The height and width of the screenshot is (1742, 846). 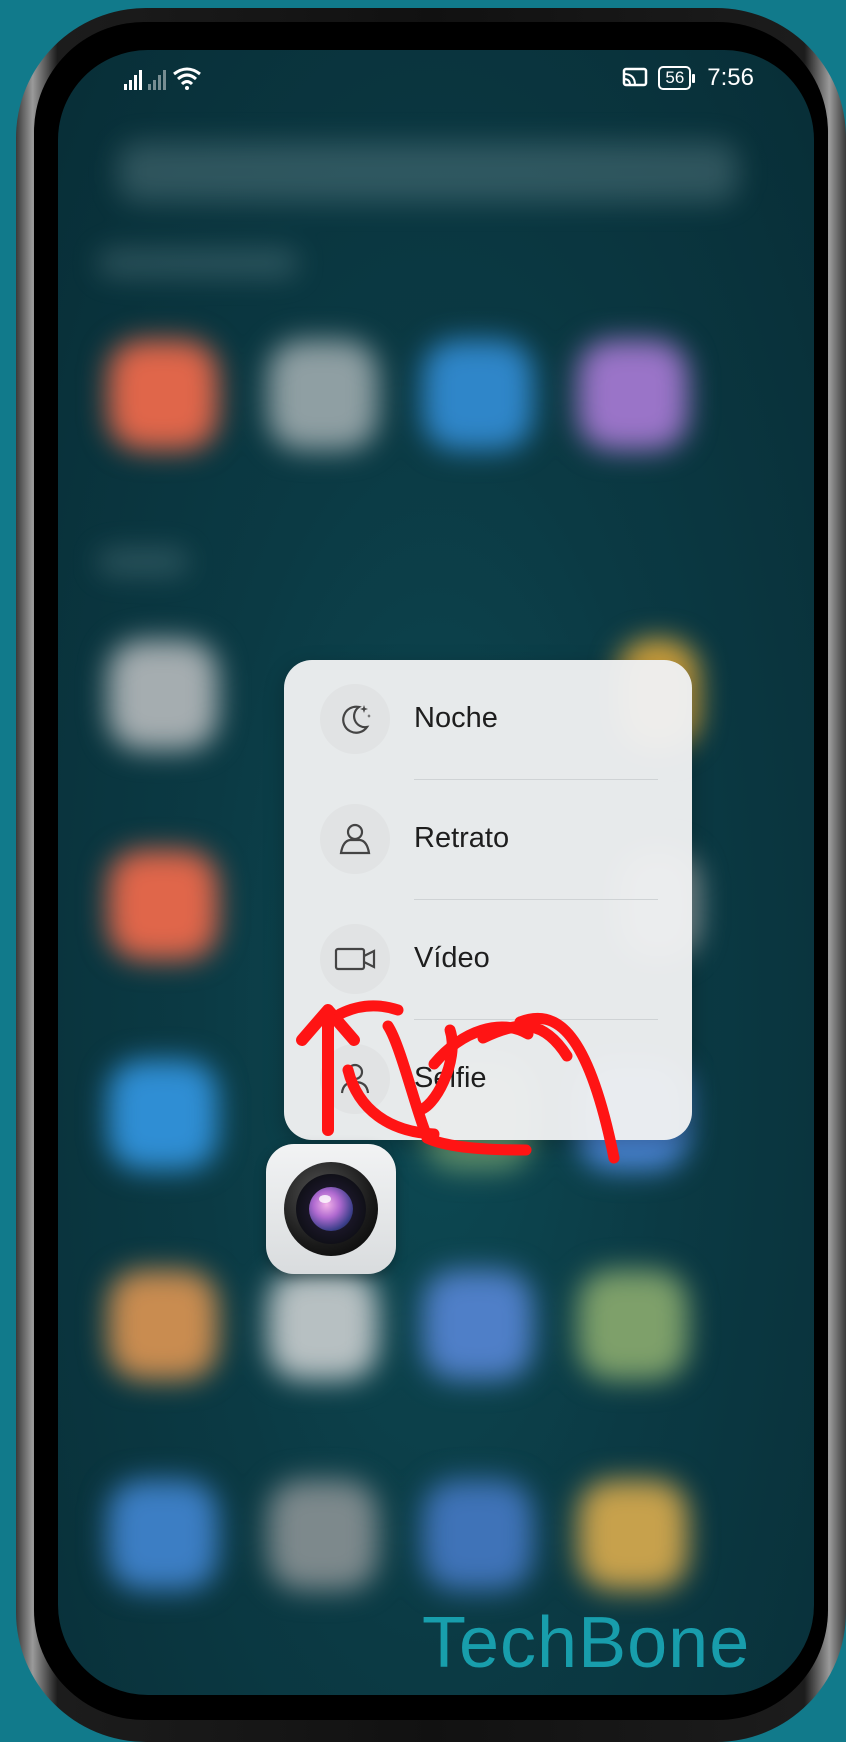 I want to click on battery-indicator: 56, so click(x=677, y=78).